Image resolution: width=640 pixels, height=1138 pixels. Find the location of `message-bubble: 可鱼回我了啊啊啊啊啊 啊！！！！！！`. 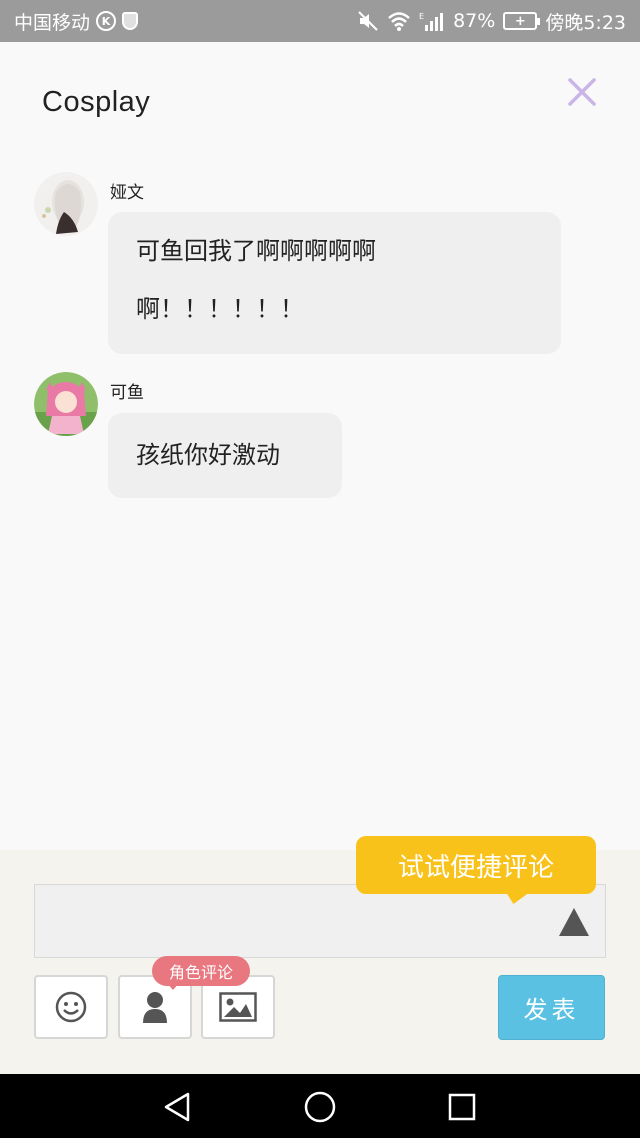

message-bubble: 可鱼回我了啊啊啊啊啊 啊！！！！！！ is located at coordinates (334, 283).